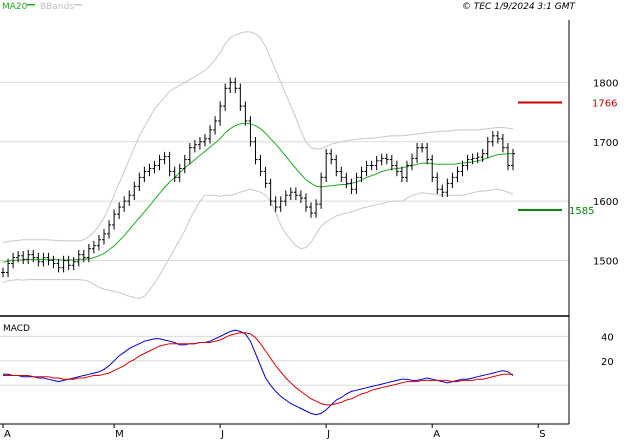  I want to click on price-y-tick-label: 1800, so click(605, 83).